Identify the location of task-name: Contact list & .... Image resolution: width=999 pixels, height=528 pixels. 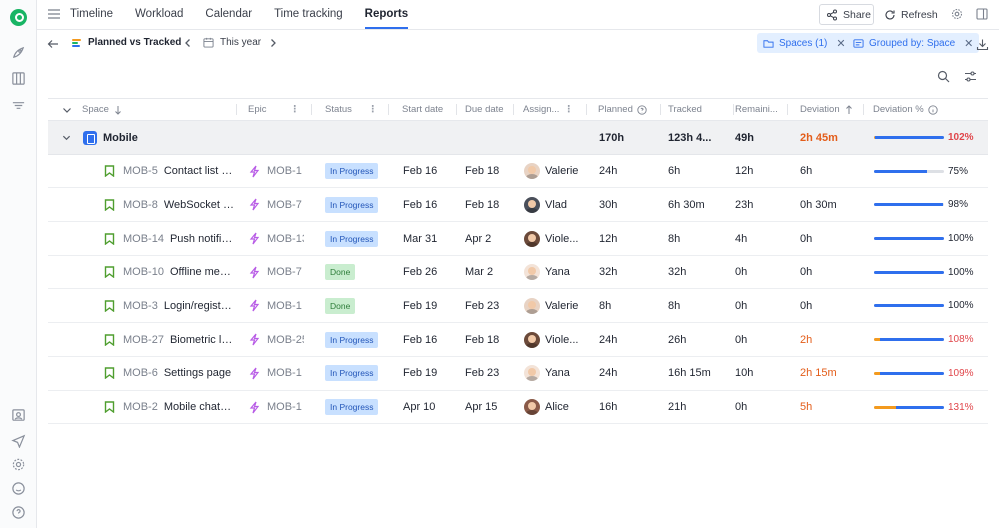
(199, 171).